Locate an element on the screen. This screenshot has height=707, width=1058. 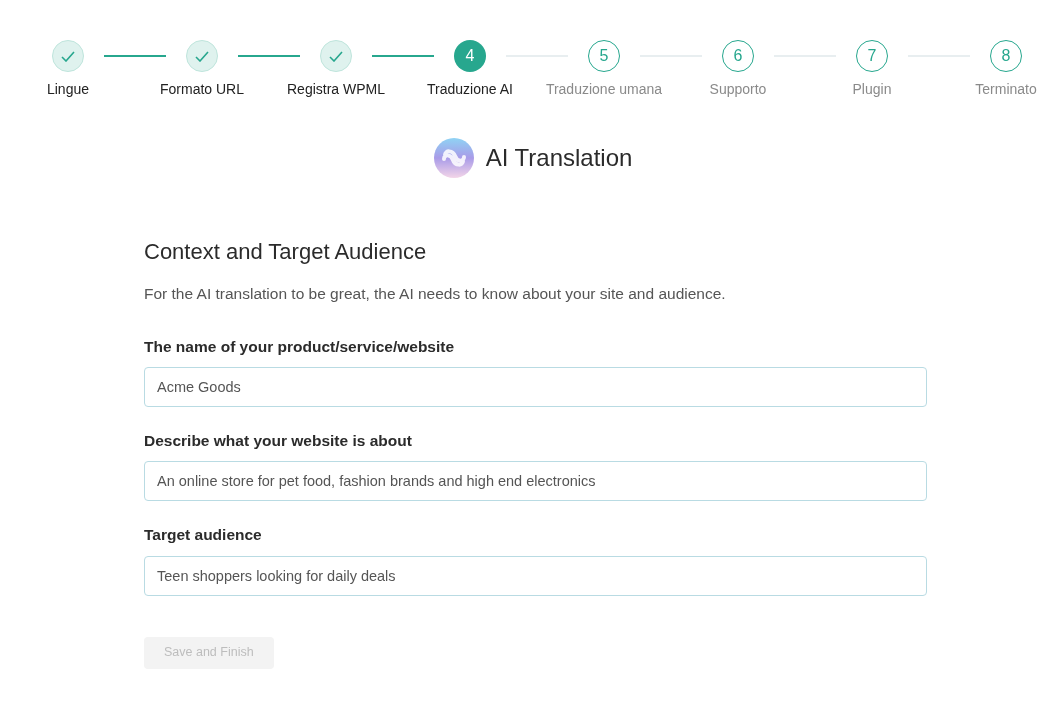
field-label: Target audience is located at coordinates (203, 535).